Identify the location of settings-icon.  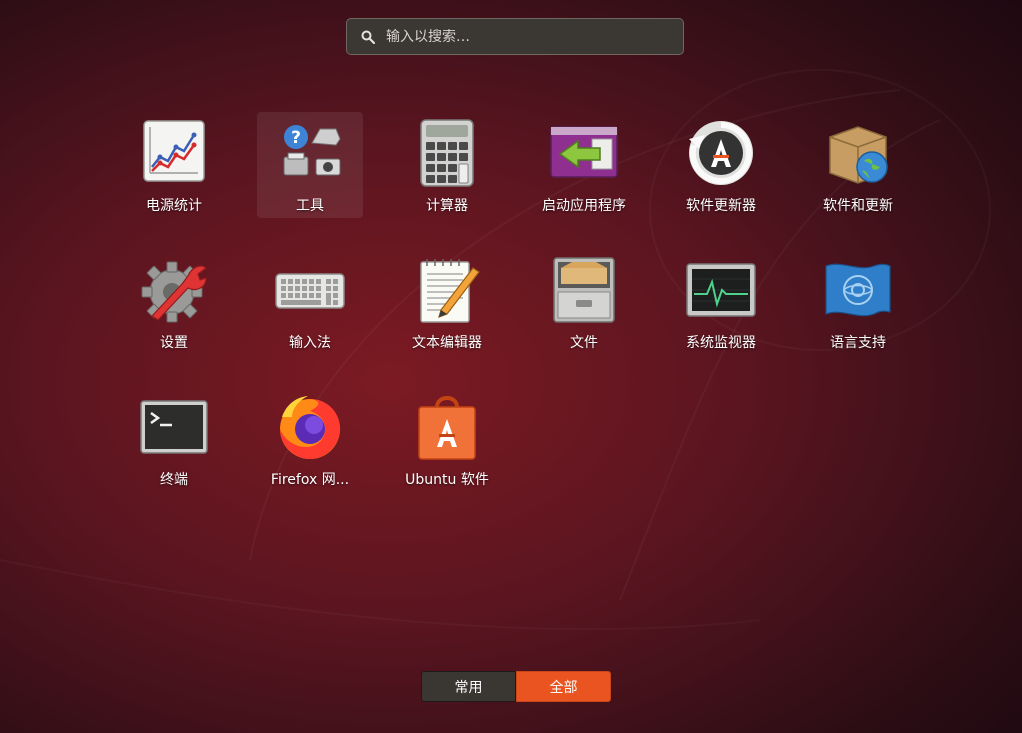
(174, 292).